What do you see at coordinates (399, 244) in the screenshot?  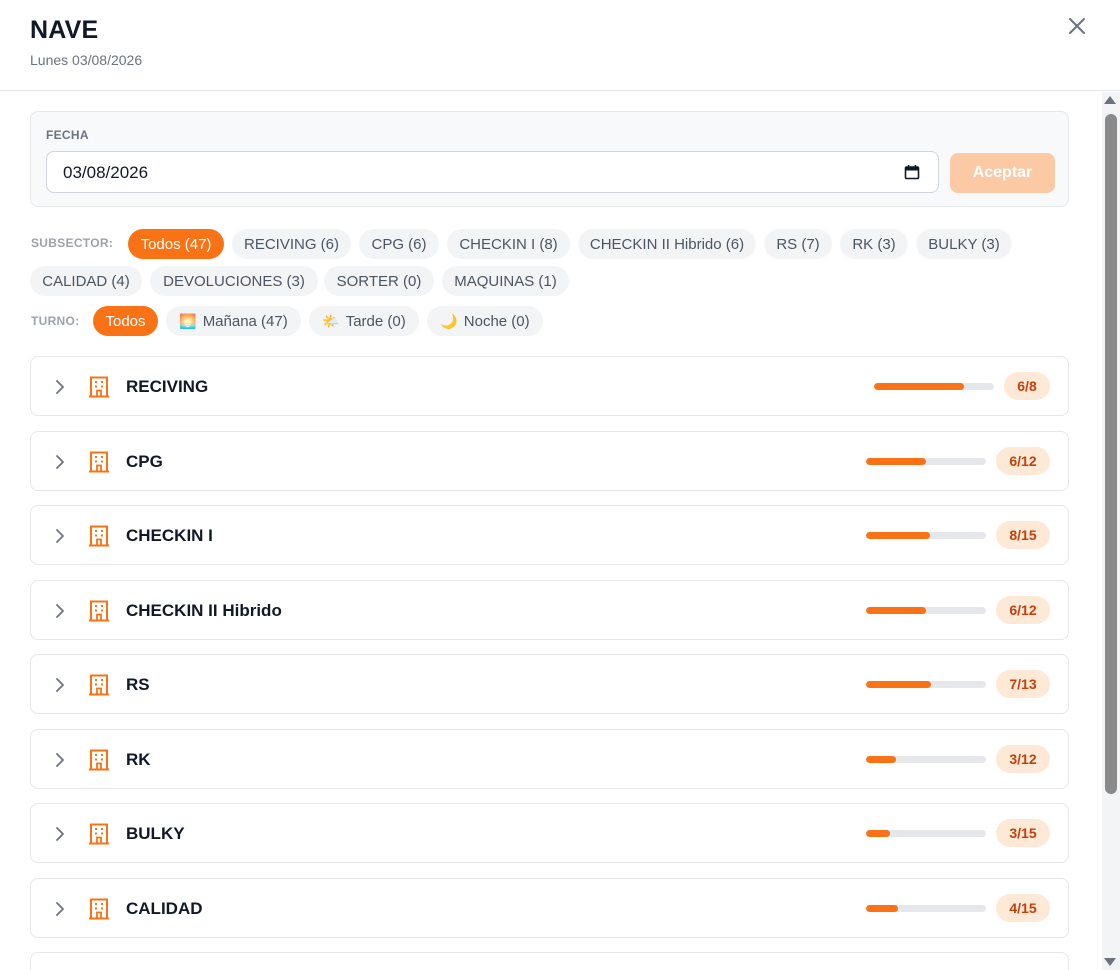 I see `subsector-chip: CPG (6)` at bounding box center [399, 244].